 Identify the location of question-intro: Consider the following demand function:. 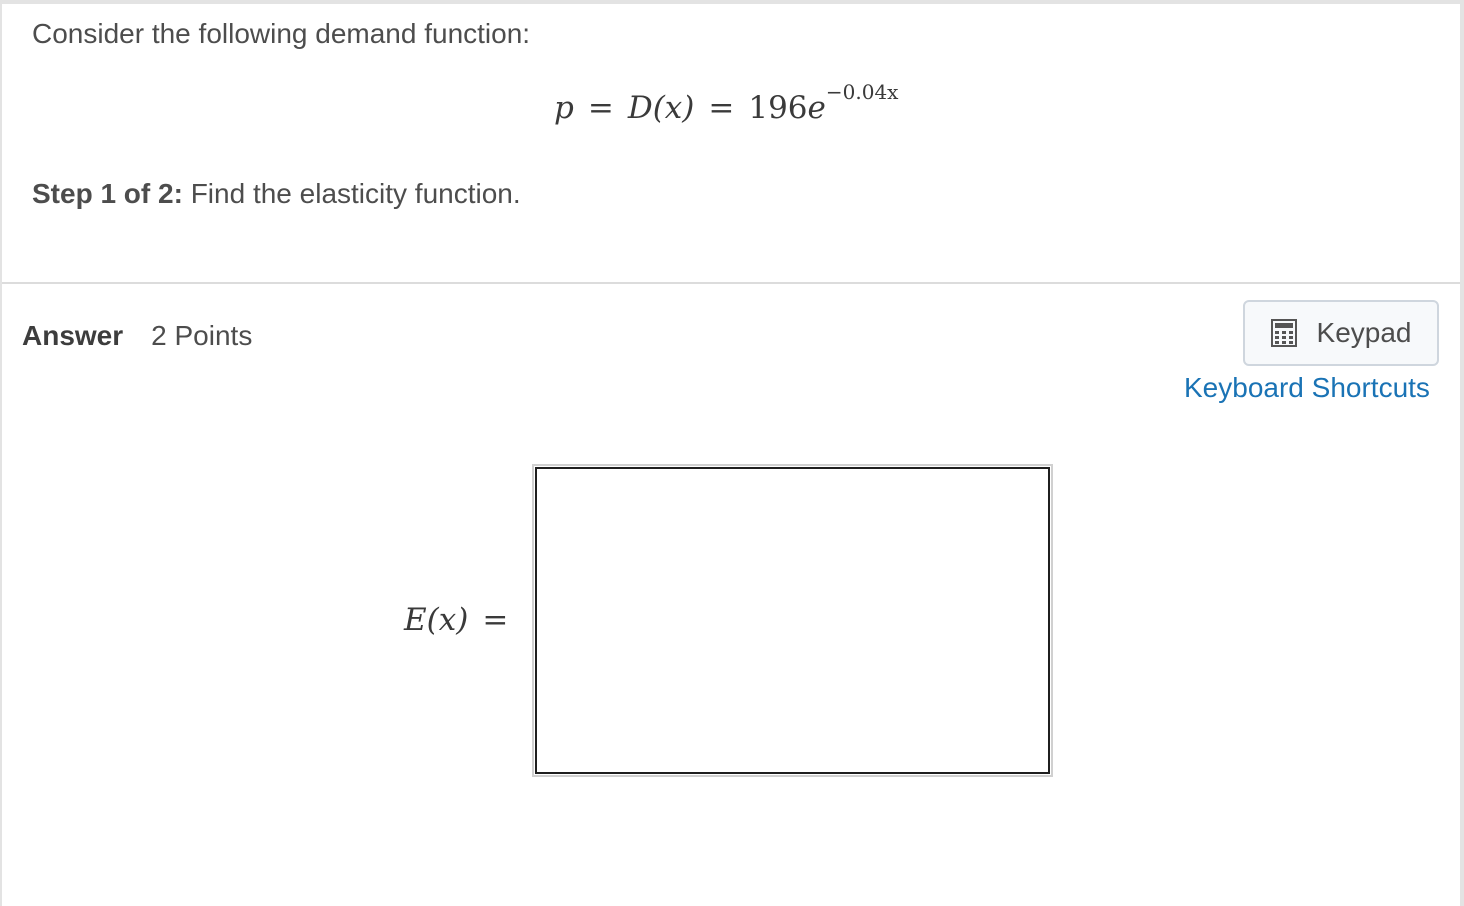
(281, 33).